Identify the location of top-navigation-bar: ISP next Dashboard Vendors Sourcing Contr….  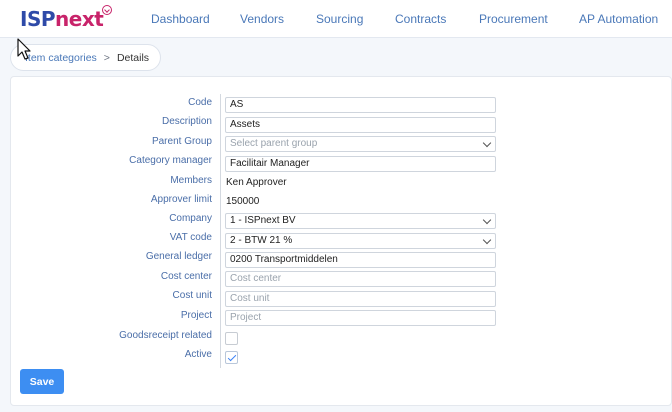
(336, 19).